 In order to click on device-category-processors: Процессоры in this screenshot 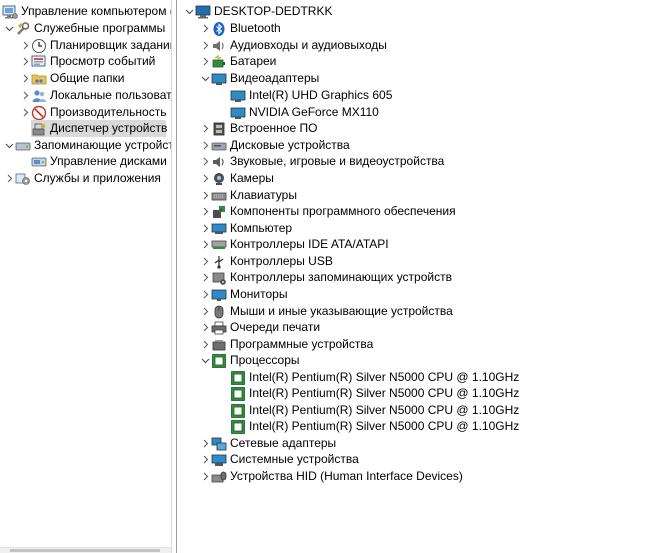, I will do `click(249, 360)`.